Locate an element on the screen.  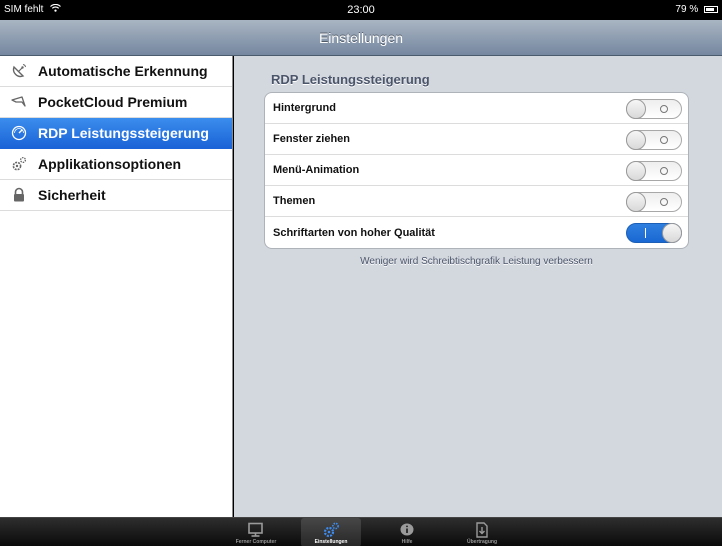
setting-label: Themen is located at coordinates (294, 201).